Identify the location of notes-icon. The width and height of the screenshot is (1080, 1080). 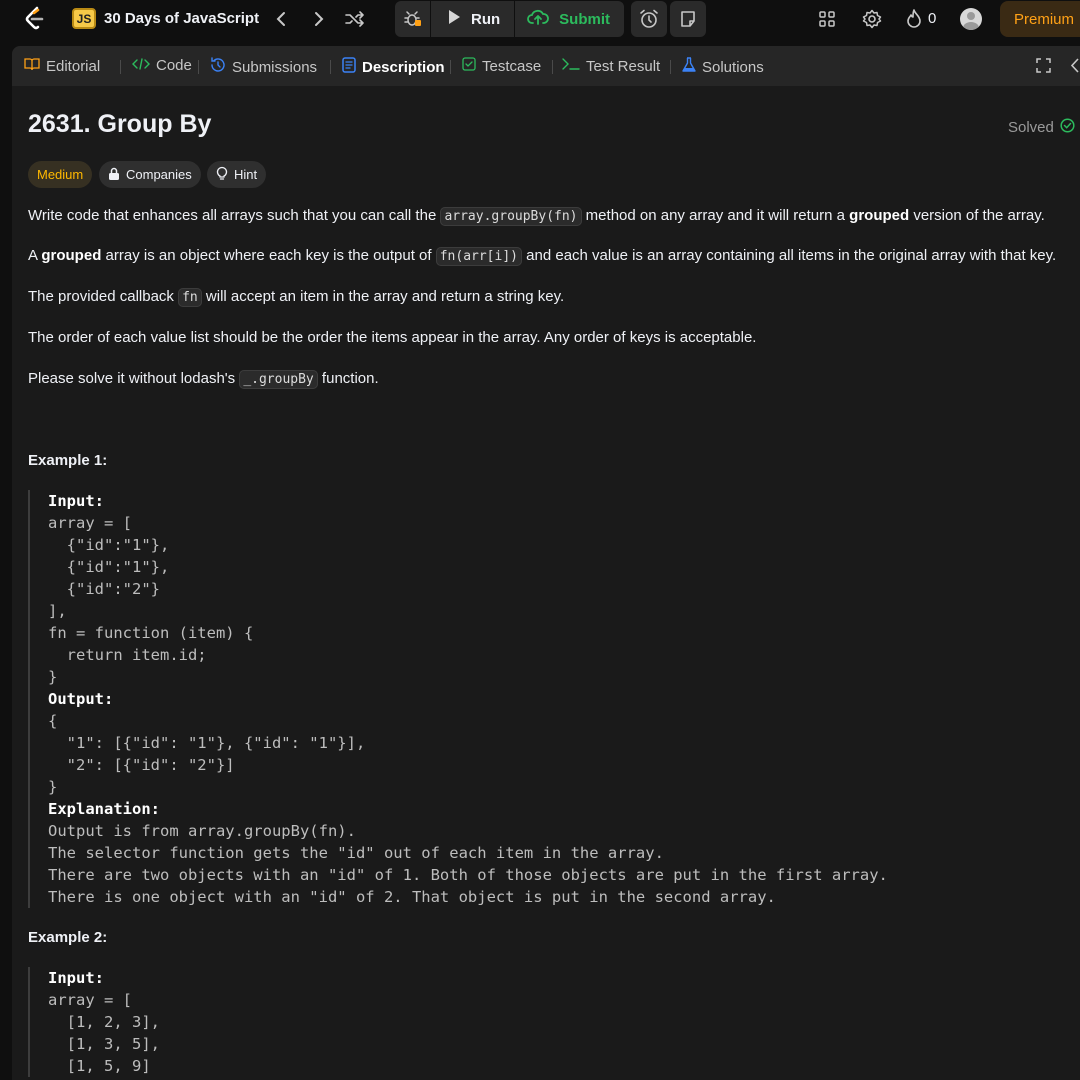
(688, 19).